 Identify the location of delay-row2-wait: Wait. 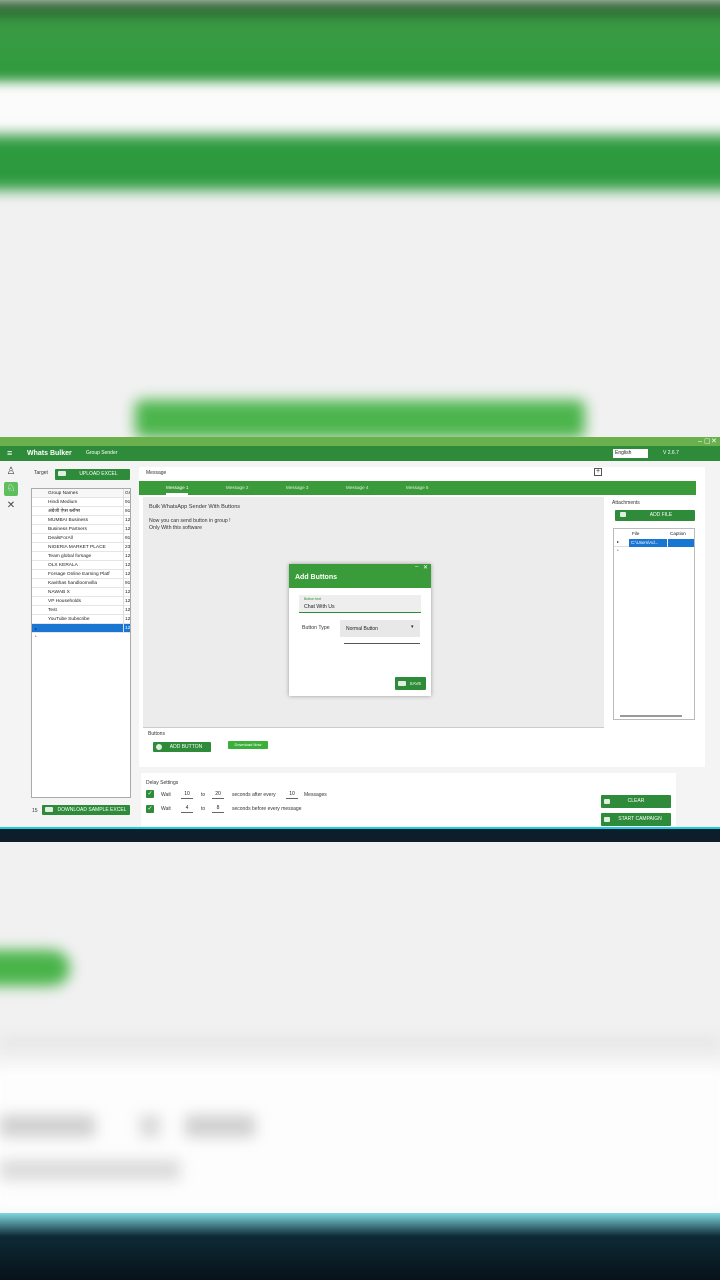
(166, 809).